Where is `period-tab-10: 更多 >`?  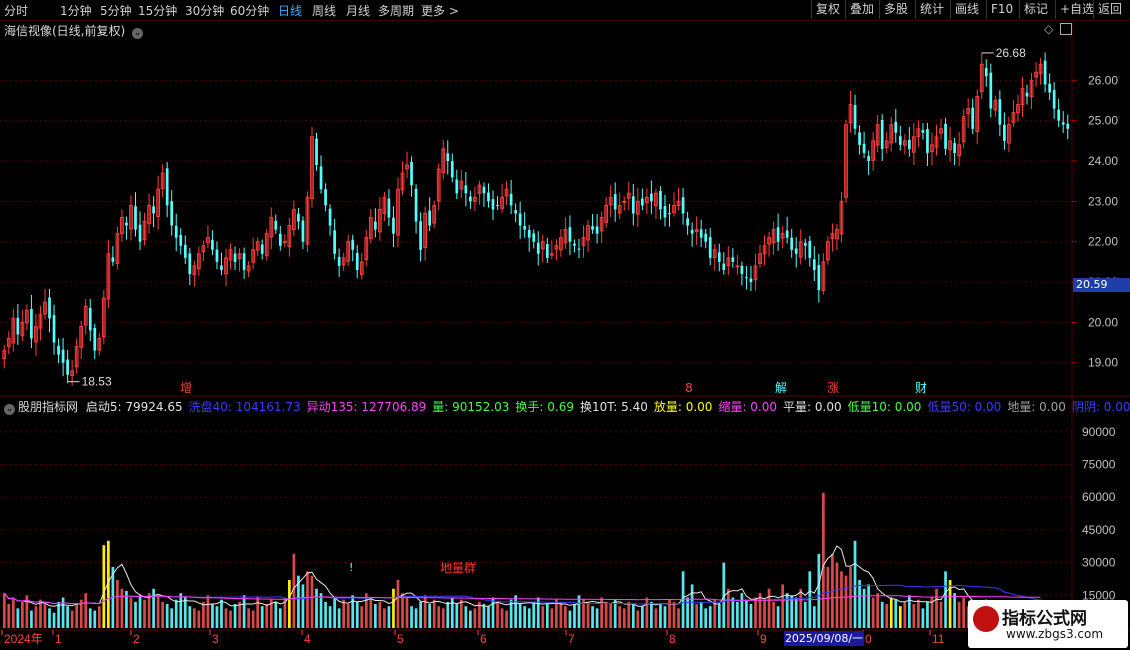 period-tab-10: 更多 > is located at coordinates (440, 10).